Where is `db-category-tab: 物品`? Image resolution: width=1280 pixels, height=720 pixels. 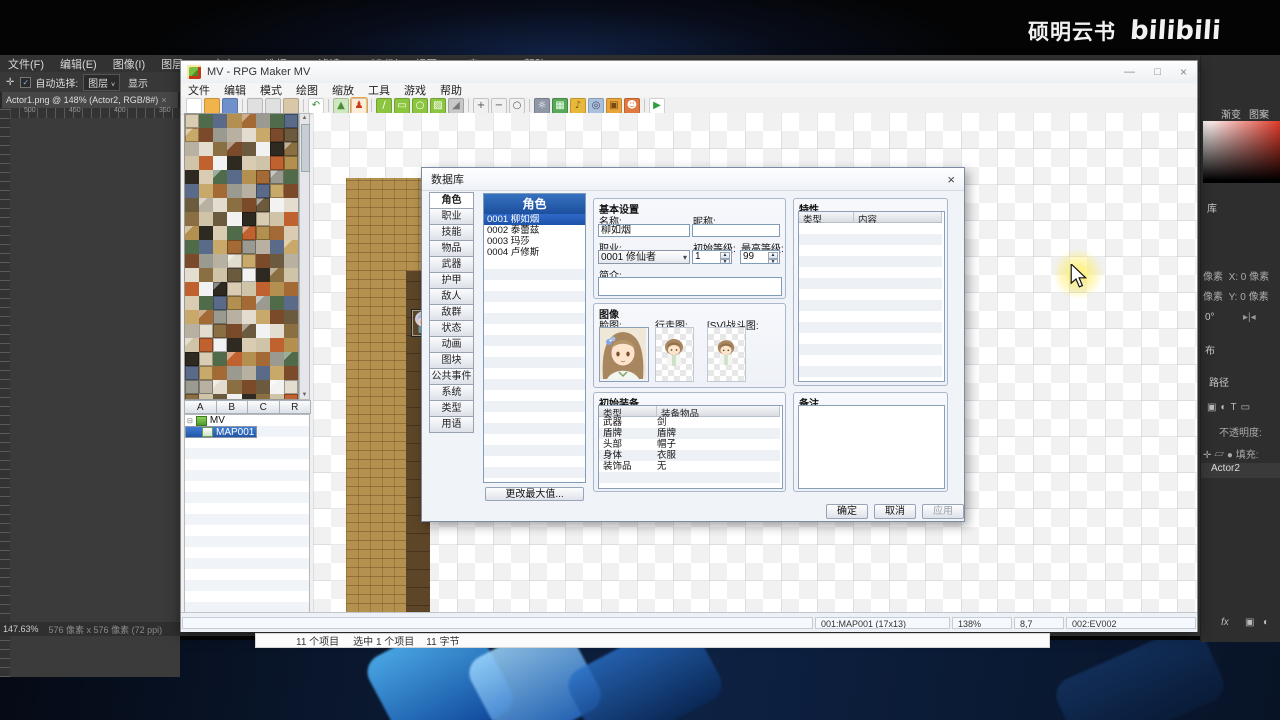
db-category-tab: 物品 is located at coordinates (451, 248).